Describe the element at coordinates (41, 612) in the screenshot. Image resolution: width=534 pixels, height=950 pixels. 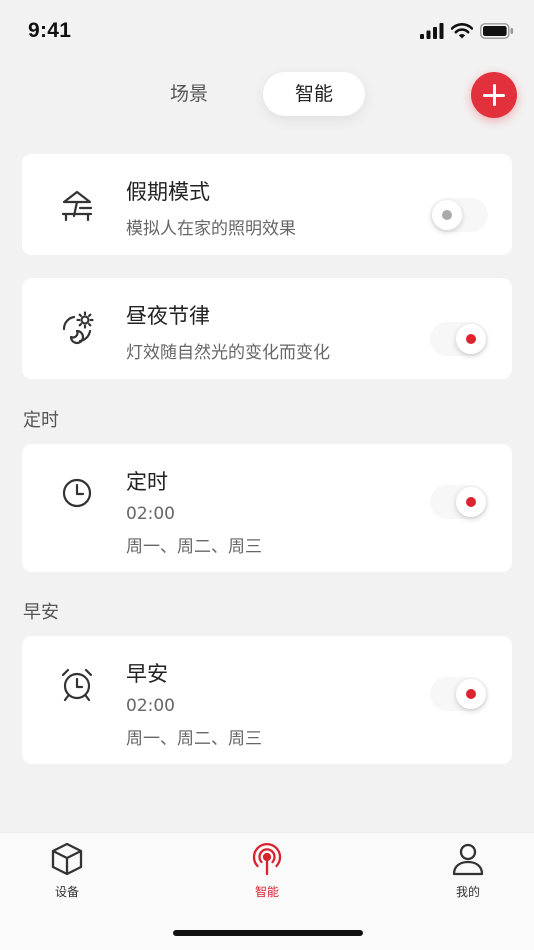
I see `section-label-morning: 早安` at that location.